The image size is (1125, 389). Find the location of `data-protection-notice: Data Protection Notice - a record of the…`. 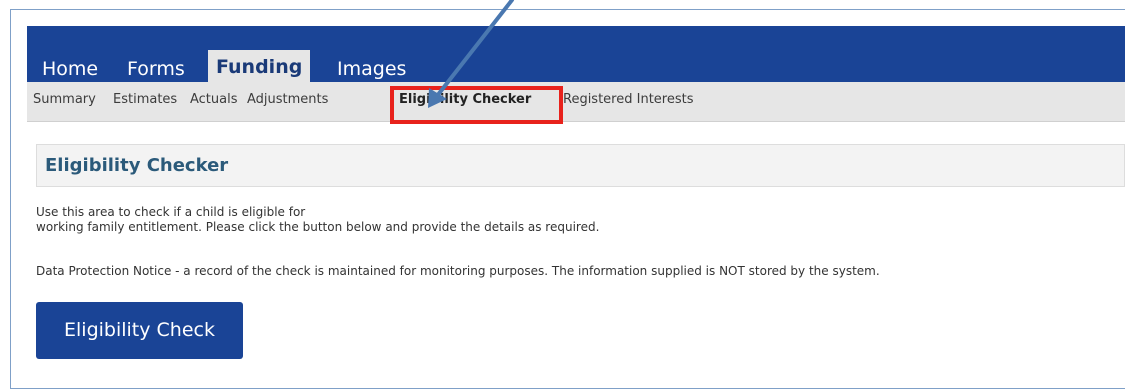

data-protection-notice: Data Protection Notice - a record of the… is located at coordinates (458, 271).